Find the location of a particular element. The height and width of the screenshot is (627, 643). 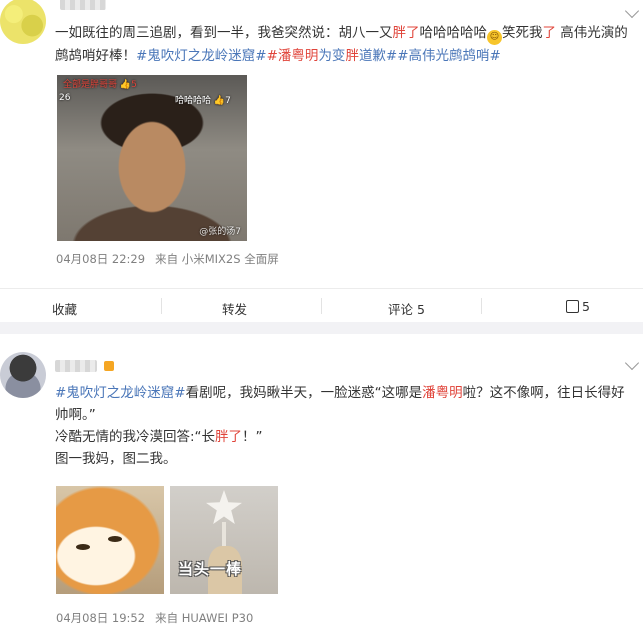

post-text-line: 冷酷无情的我冷漠回答:“长胖了！” is located at coordinates (159, 437).